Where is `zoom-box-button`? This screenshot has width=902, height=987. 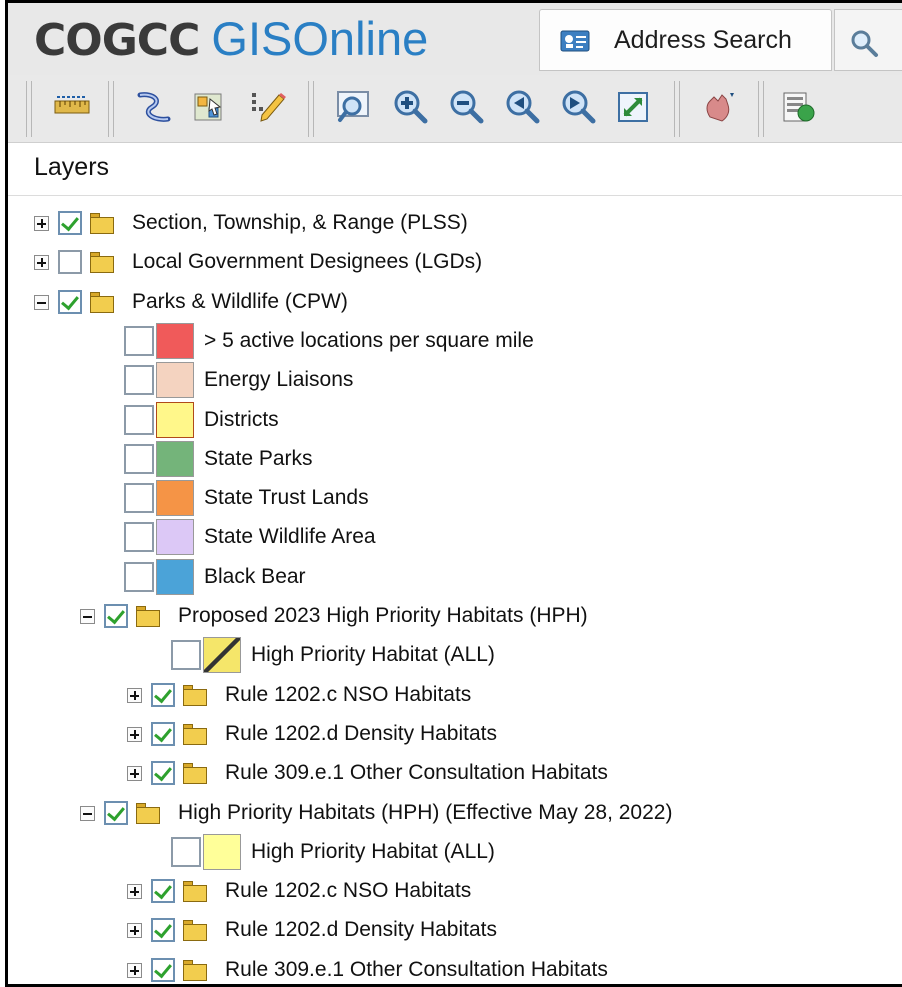 zoom-box-button is located at coordinates (354, 107).